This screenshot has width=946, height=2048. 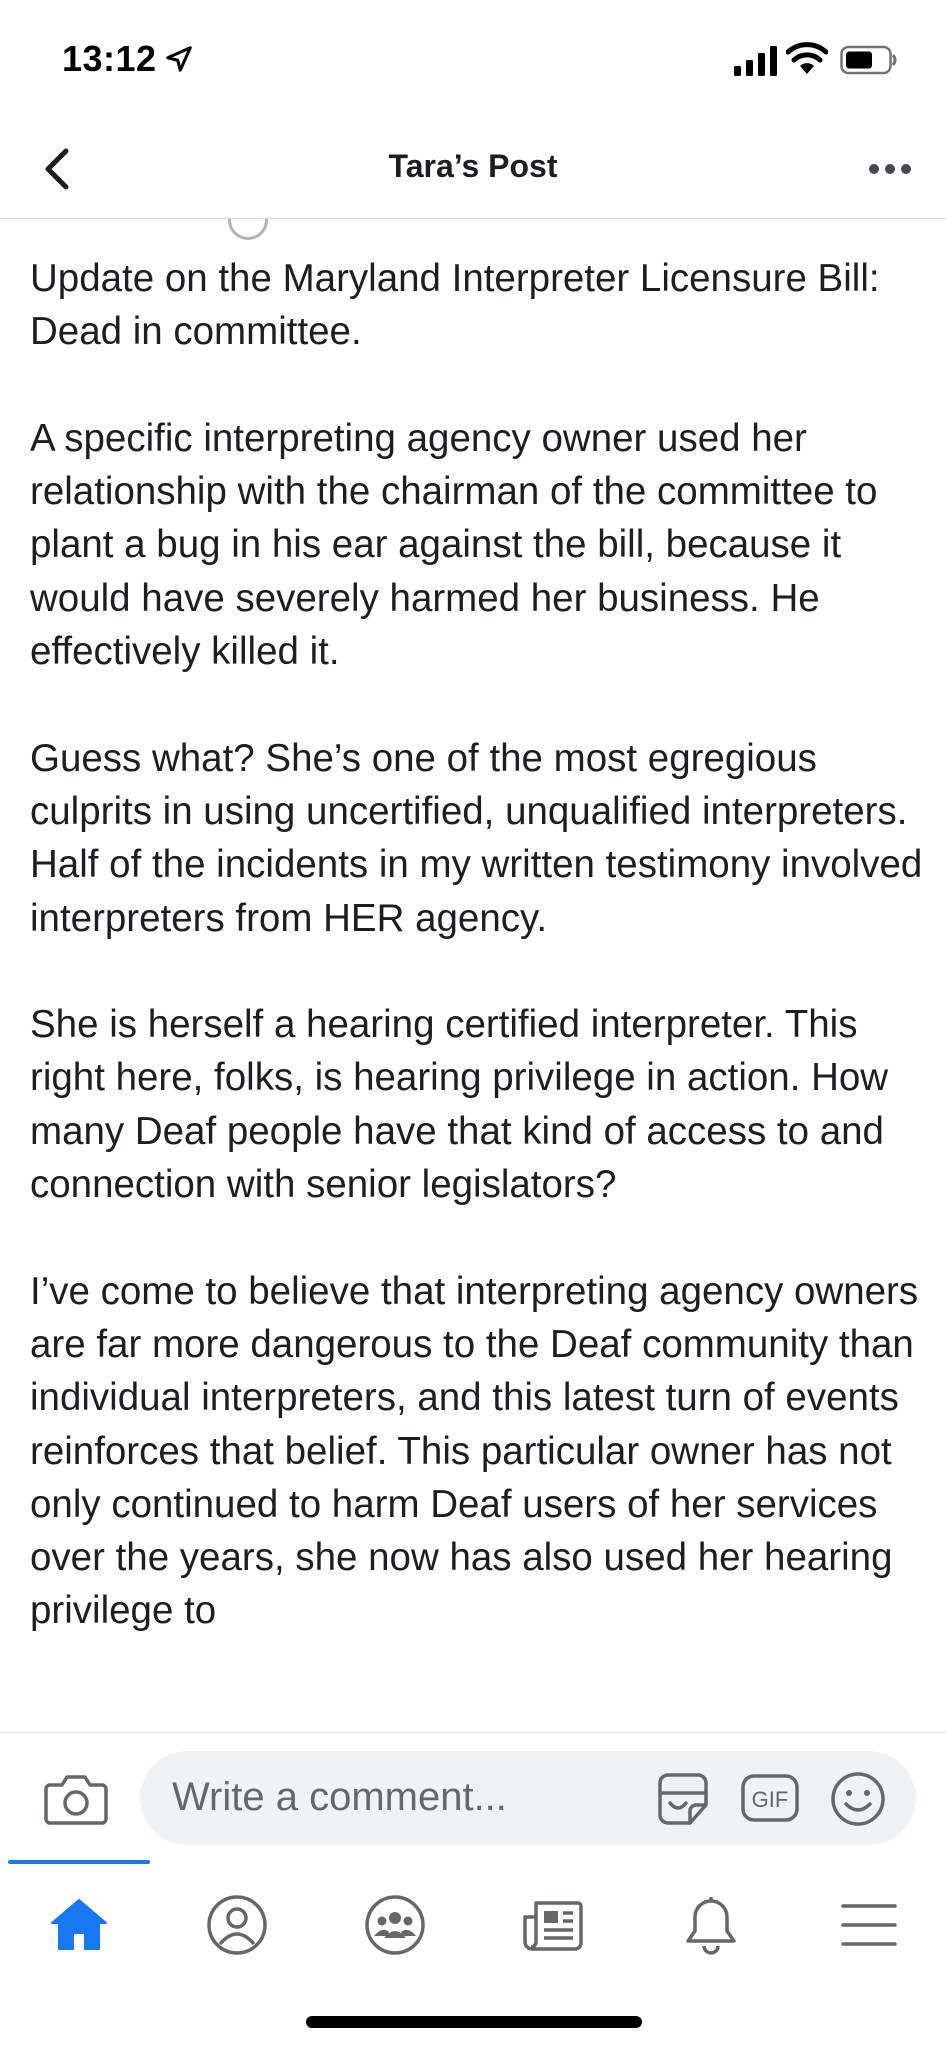 What do you see at coordinates (79, 1862) in the screenshot?
I see `active-tab-indicator` at bounding box center [79, 1862].